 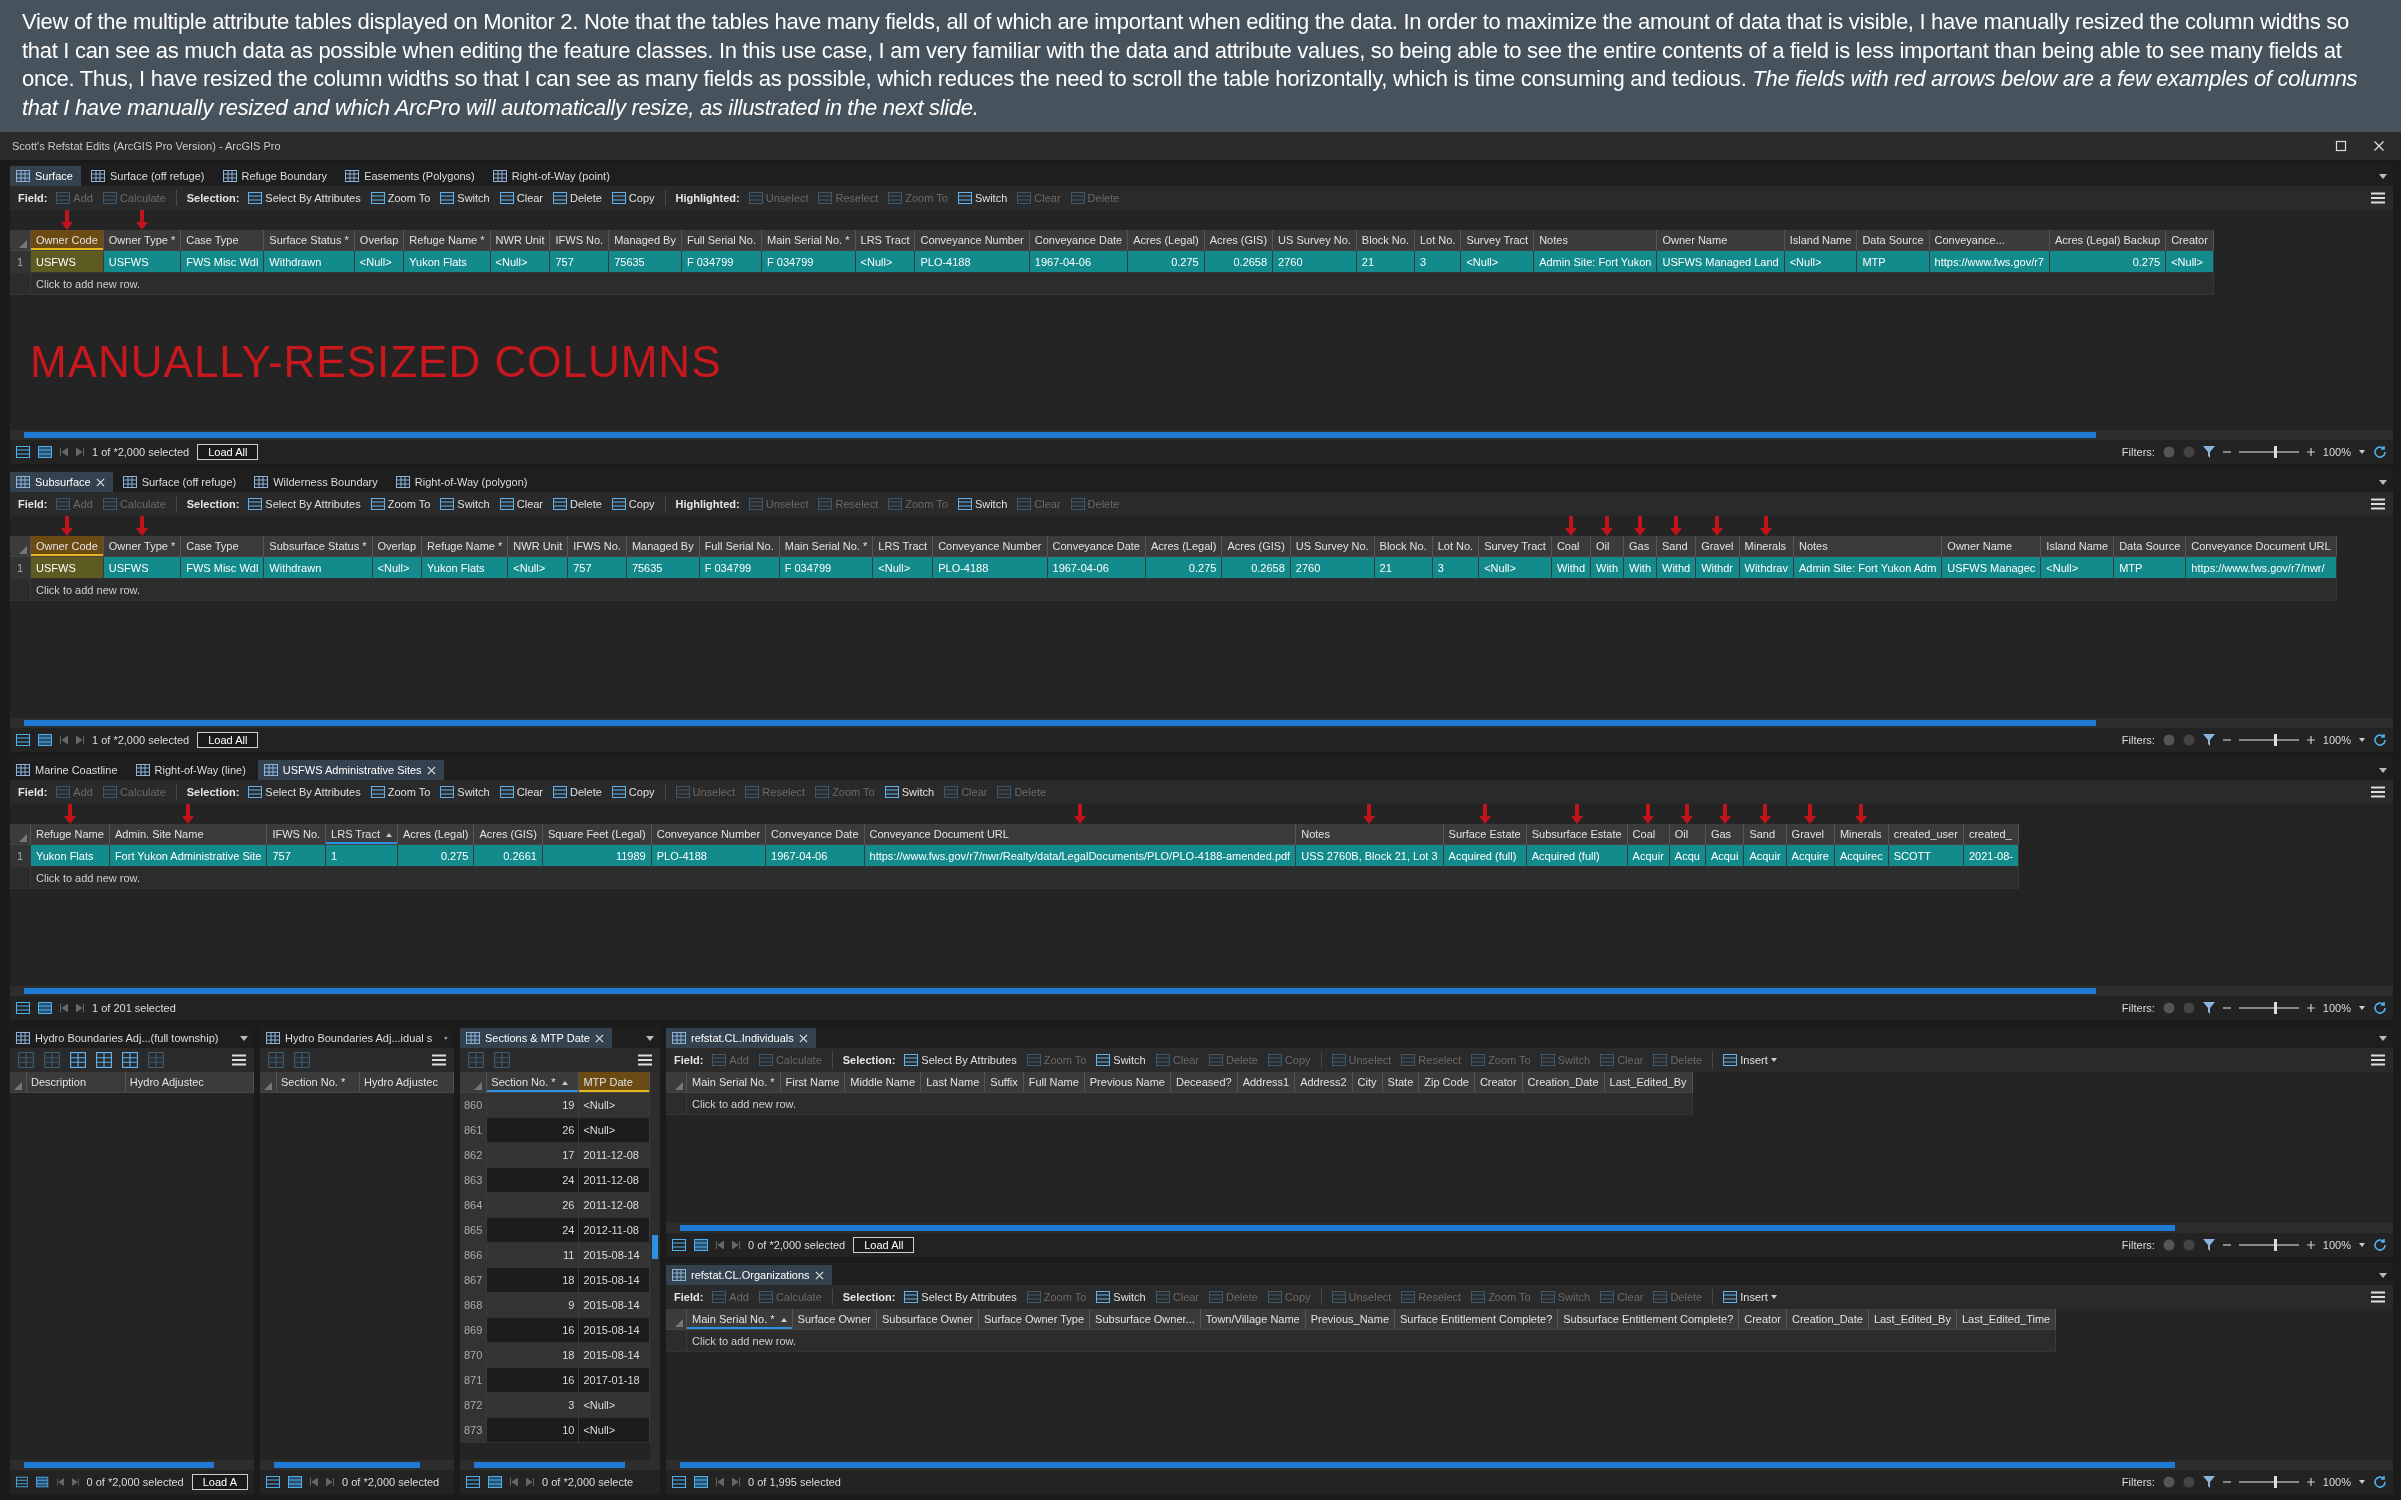 What do you see at coordinates (45, 176) in the screenshot?
I see `table-tab: Surface` at bounding box center [45, 176].